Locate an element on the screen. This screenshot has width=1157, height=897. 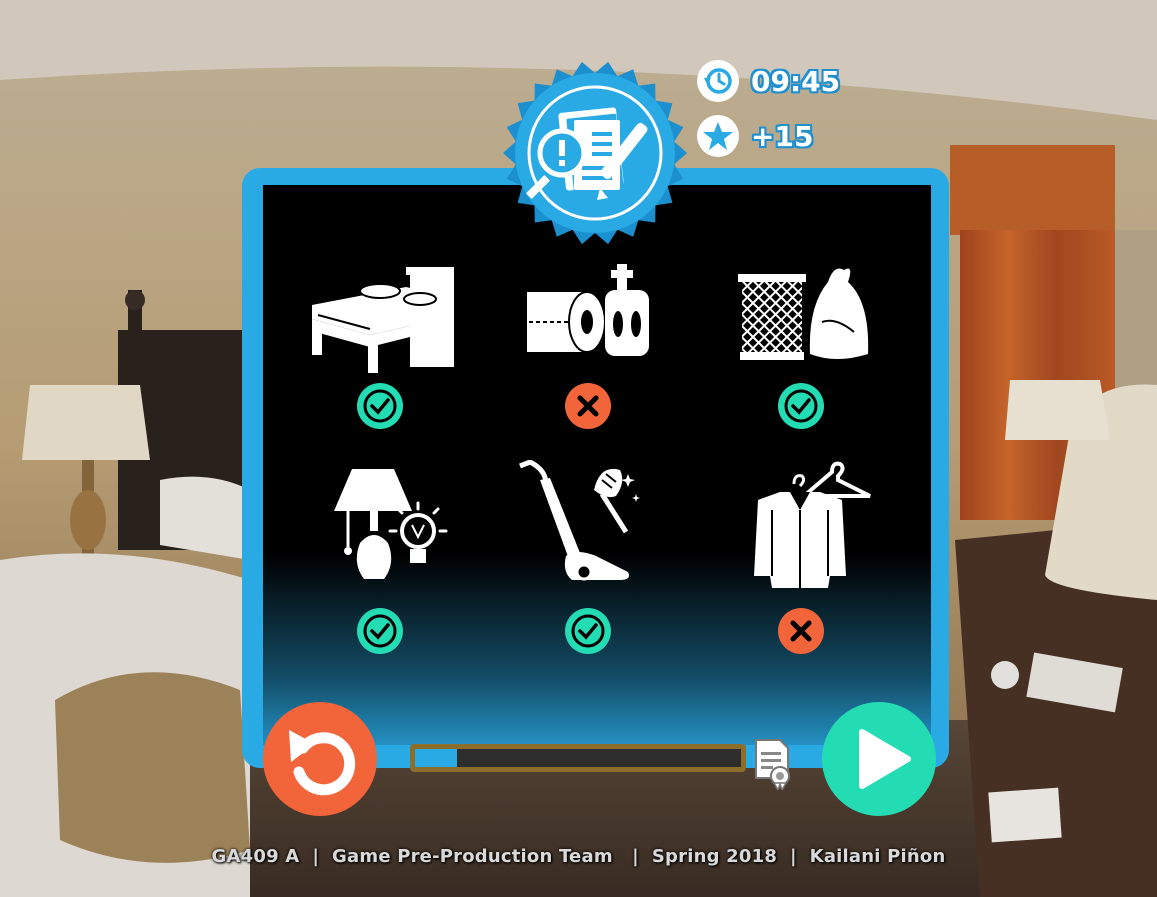
trash-bin-bag-icon is located at coordinates (803, 314).